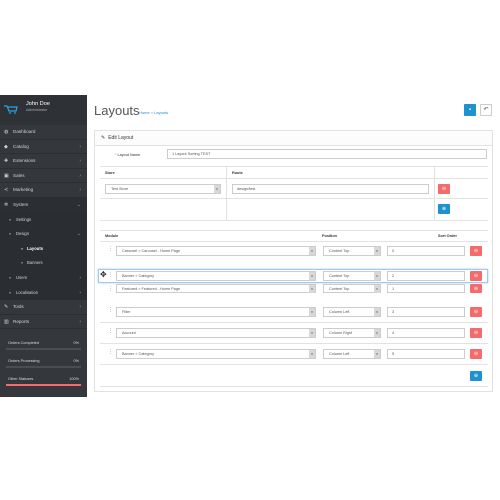 This screenshot has width=500, height=500. What do you see at coordinates (216, 333) in the screenshot?
I see `module-select: Account ▾` at bounding box center [216, 333].